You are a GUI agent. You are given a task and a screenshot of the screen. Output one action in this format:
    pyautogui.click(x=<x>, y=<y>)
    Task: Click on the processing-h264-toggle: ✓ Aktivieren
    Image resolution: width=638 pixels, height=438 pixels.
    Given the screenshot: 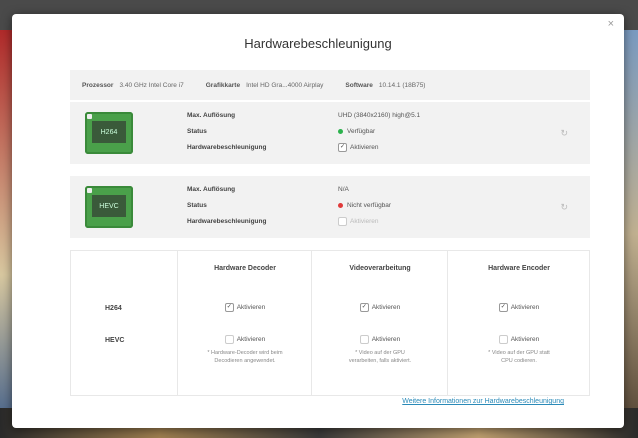 What is the action you would take?
    pyautogui.click(x=380, y=307)
    